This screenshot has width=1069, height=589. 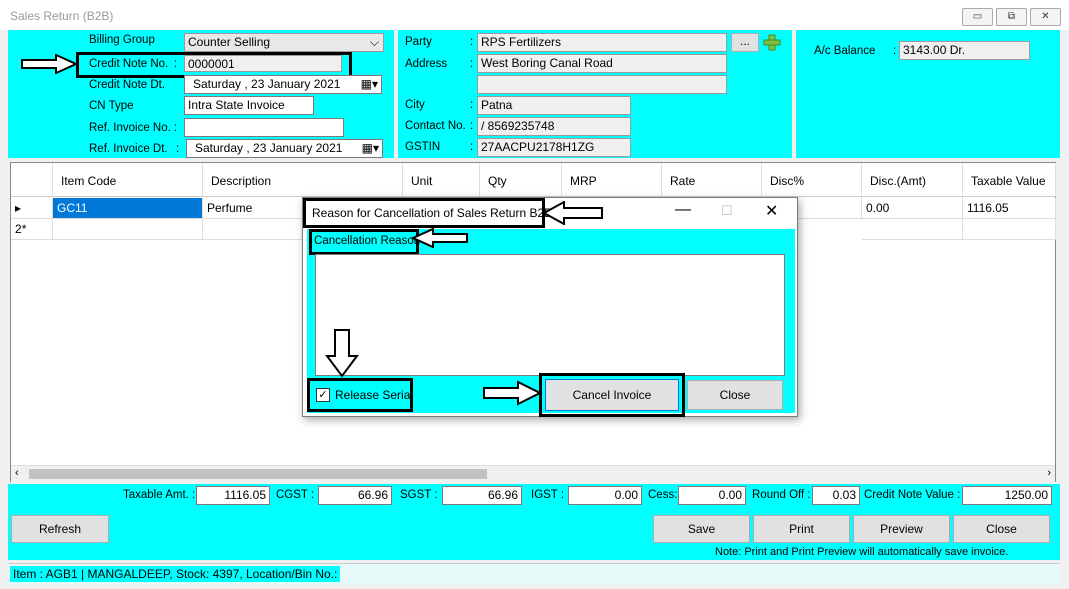 What do you see at coordinates (128, 180) in the screenshot?
I see `col-item-code: Item Code` at bounding box center [128, 180].